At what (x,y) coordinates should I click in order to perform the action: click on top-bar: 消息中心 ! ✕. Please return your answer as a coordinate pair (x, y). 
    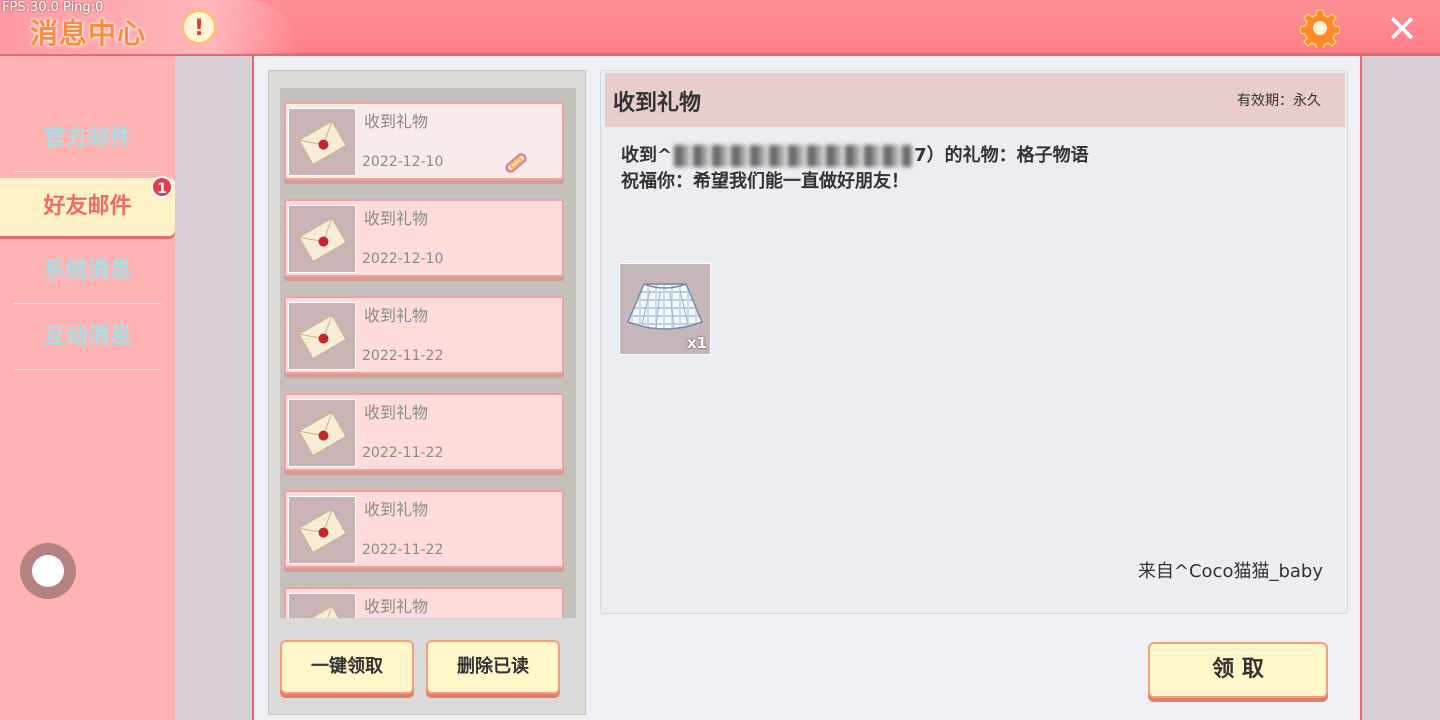
    Looking at the image, I should click on (720, 28).